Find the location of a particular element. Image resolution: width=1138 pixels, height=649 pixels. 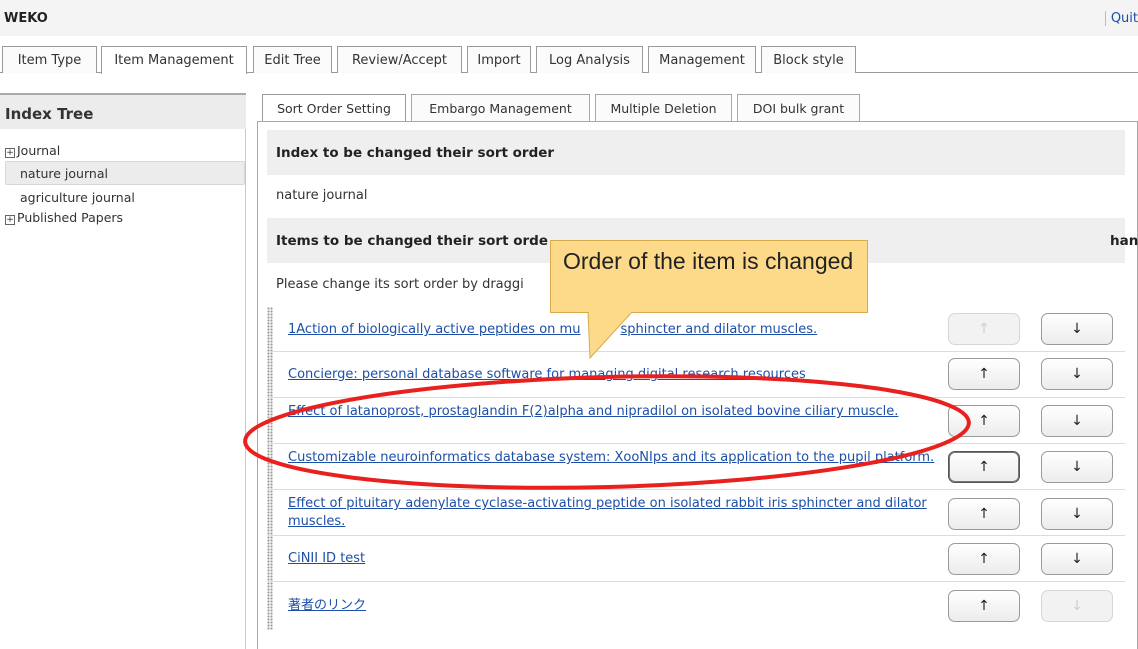

sortable-row: CiNII ID test ↑ ↓ is located at coordinates (696, 559).